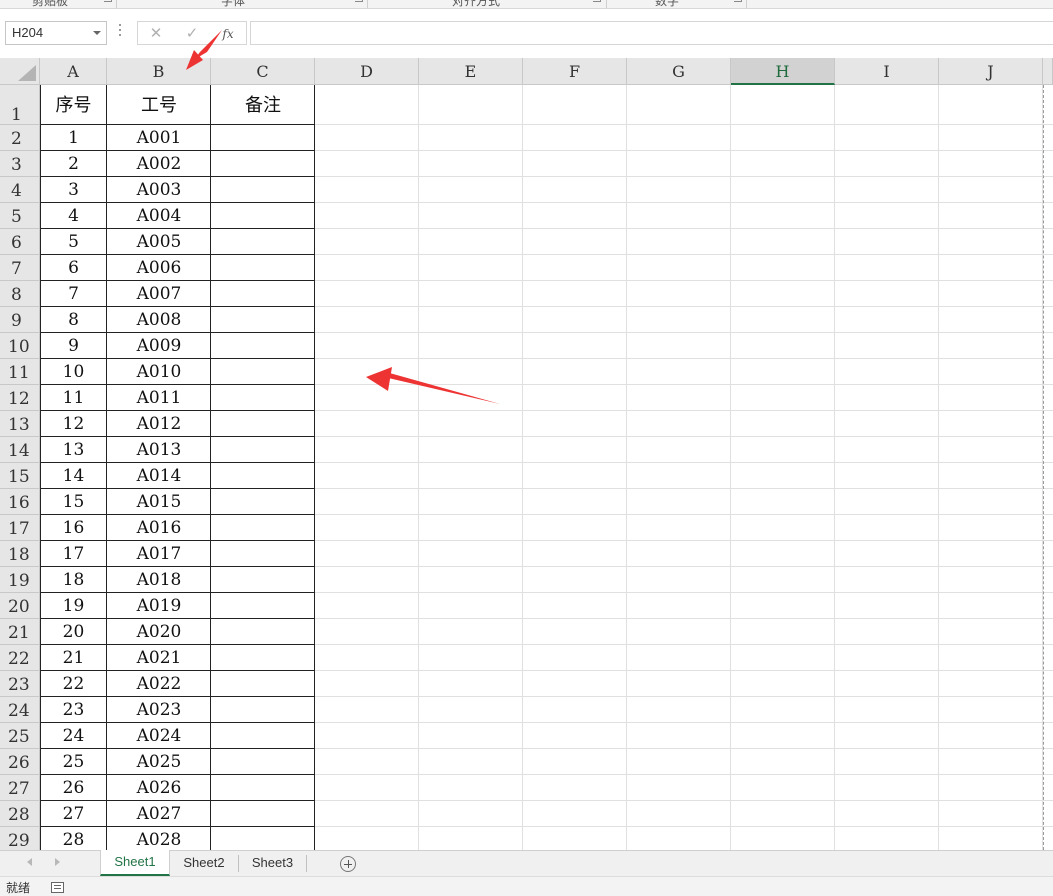 The height and width of the screenshot is (896, 1053). What do you see at coordinates (159, 606) in the screenshot?
I see `table-cell: A019` at bounding box center [159, 606].